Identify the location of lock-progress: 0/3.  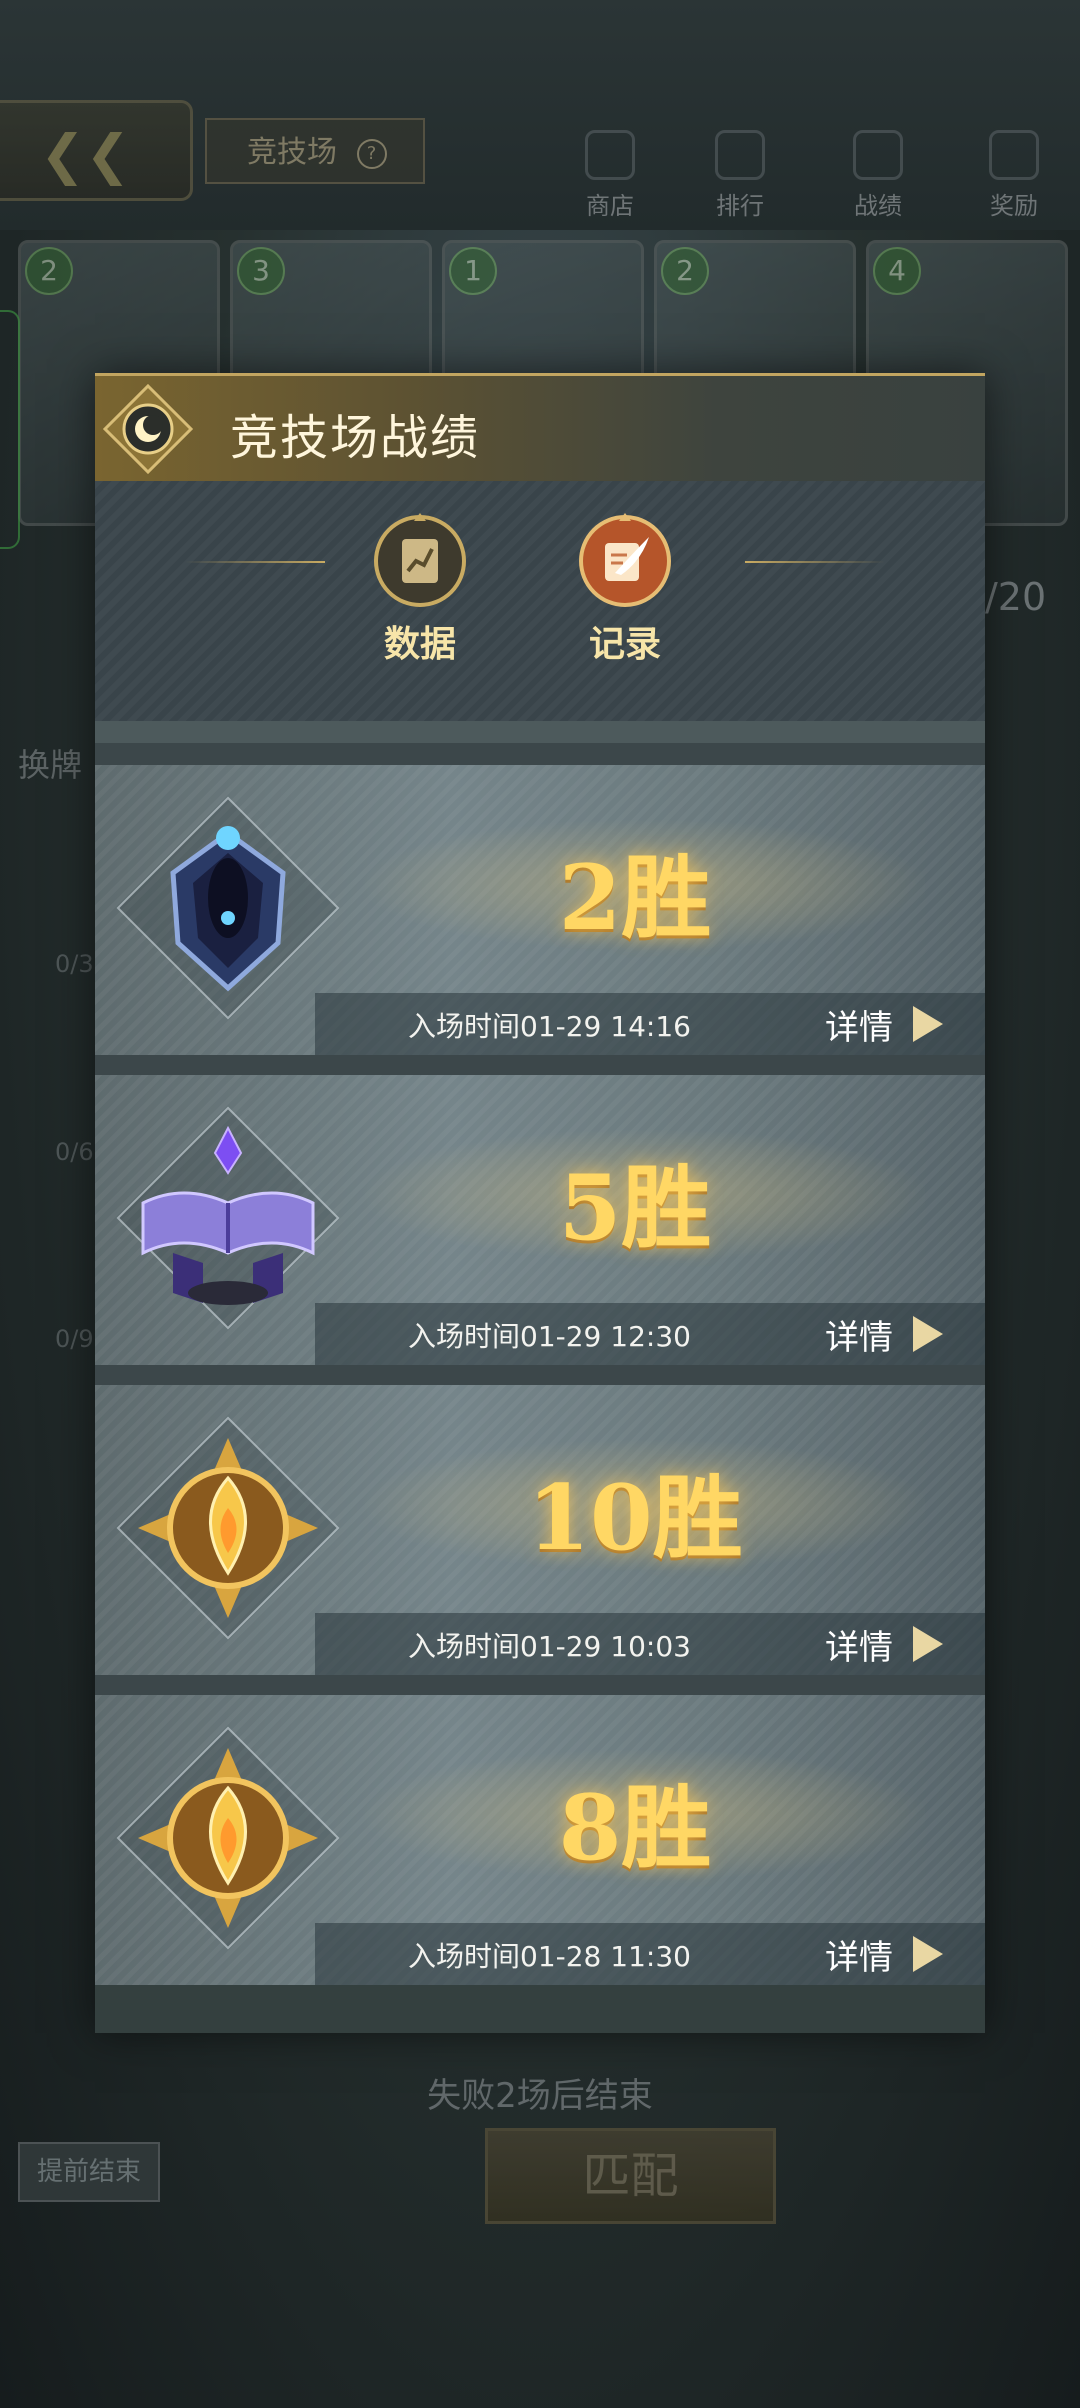
(74, 964).